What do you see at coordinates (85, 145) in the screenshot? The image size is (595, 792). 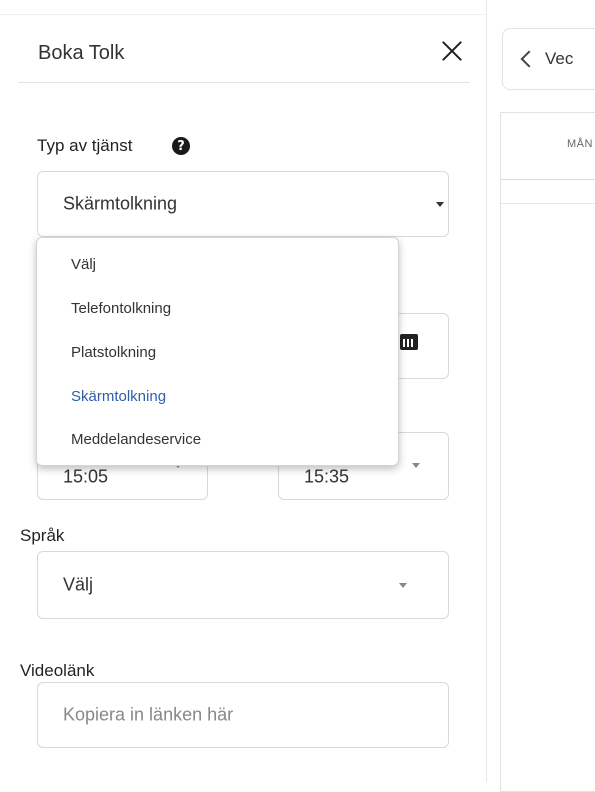 I see `service-type-label: Typ av tjänst` at bounding box center [85, 145].